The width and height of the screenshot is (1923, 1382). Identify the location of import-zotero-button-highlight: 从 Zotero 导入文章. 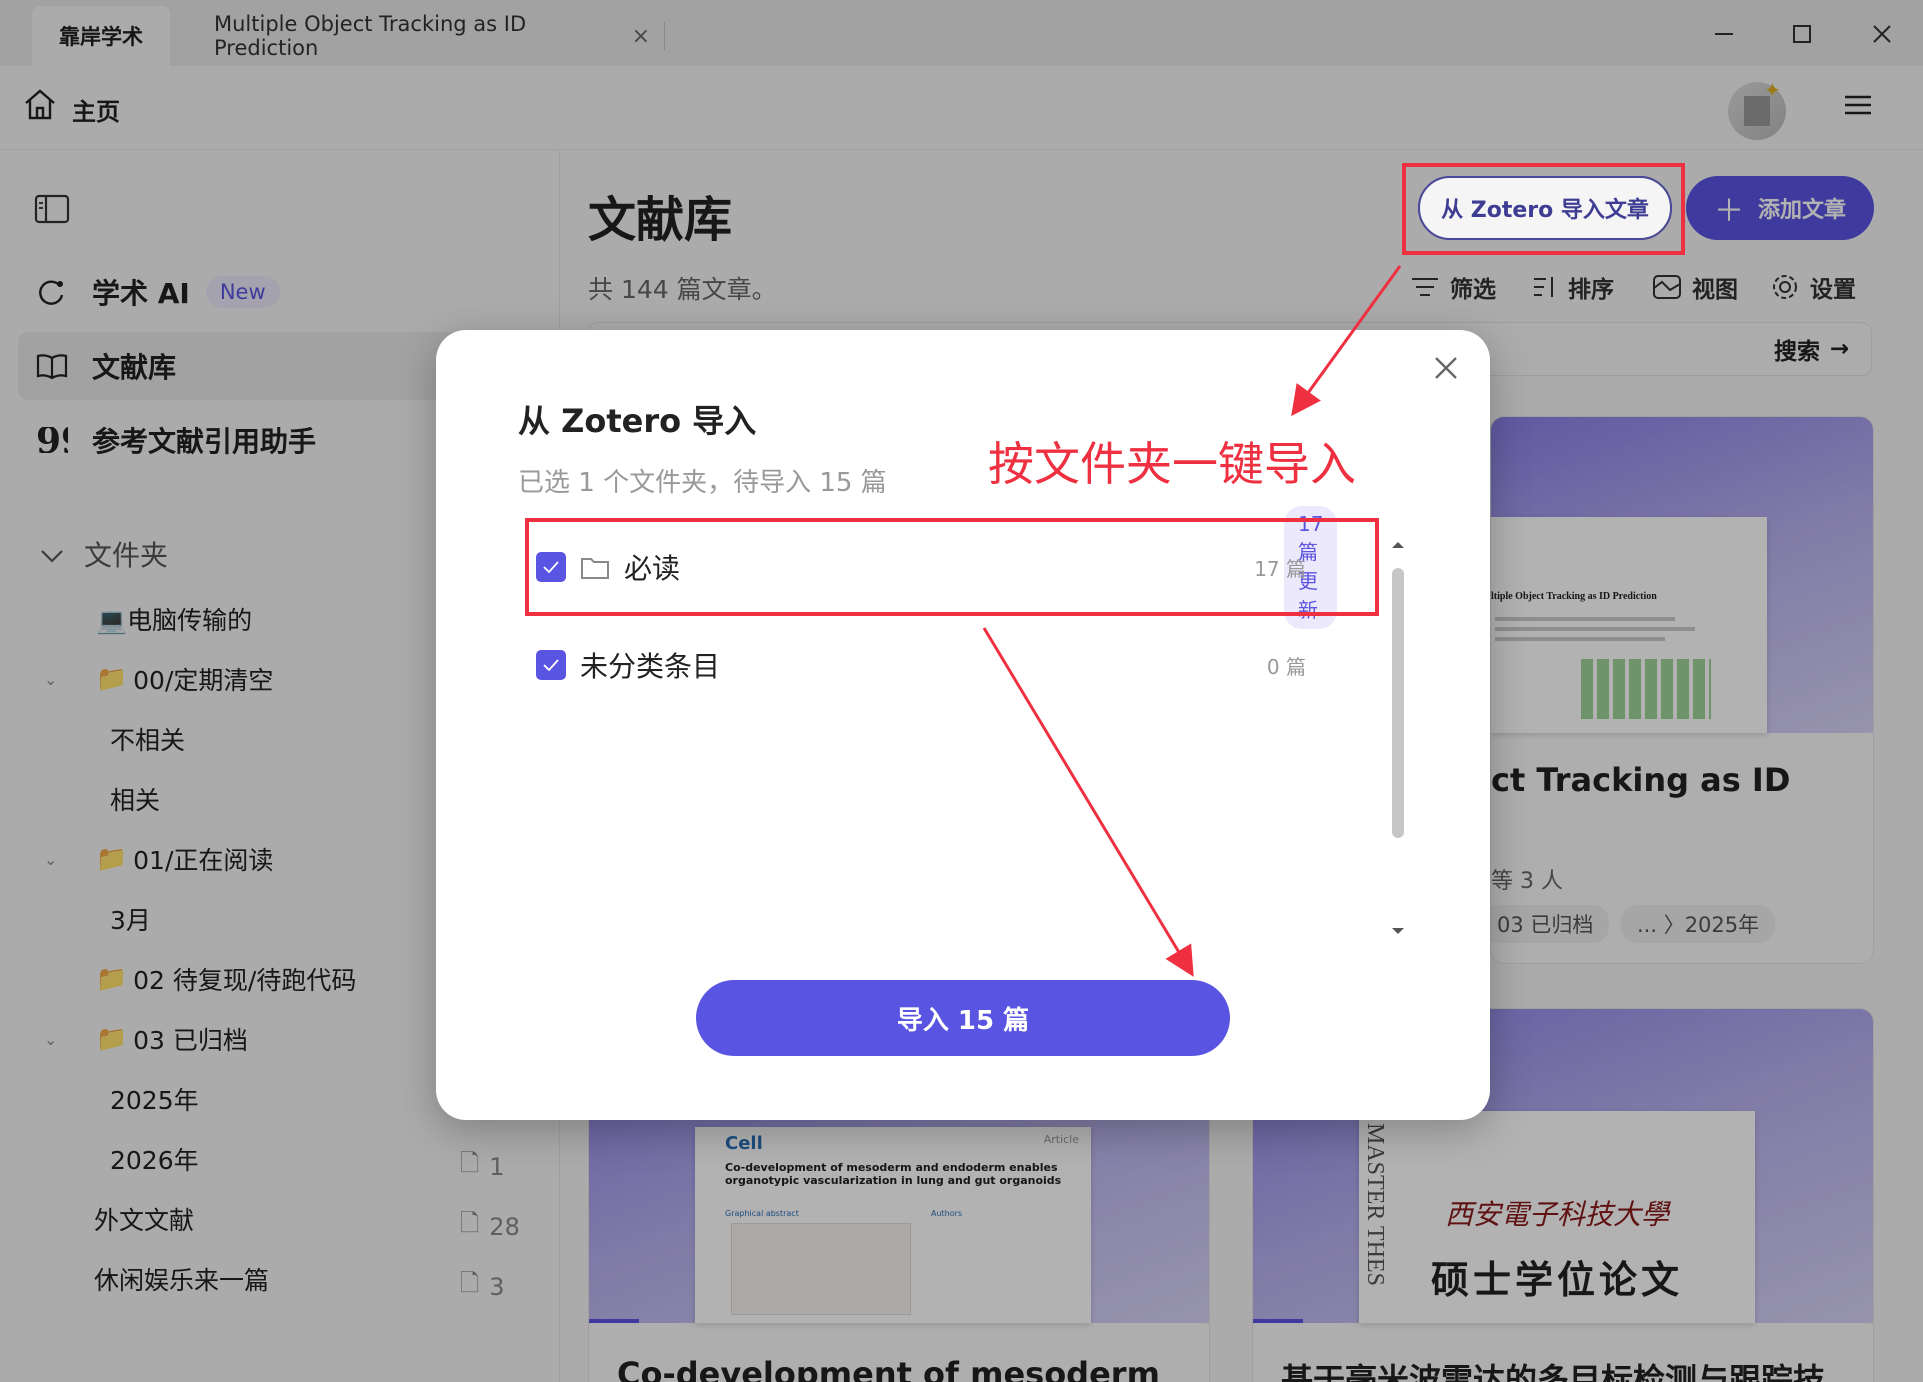
(1545, 208).